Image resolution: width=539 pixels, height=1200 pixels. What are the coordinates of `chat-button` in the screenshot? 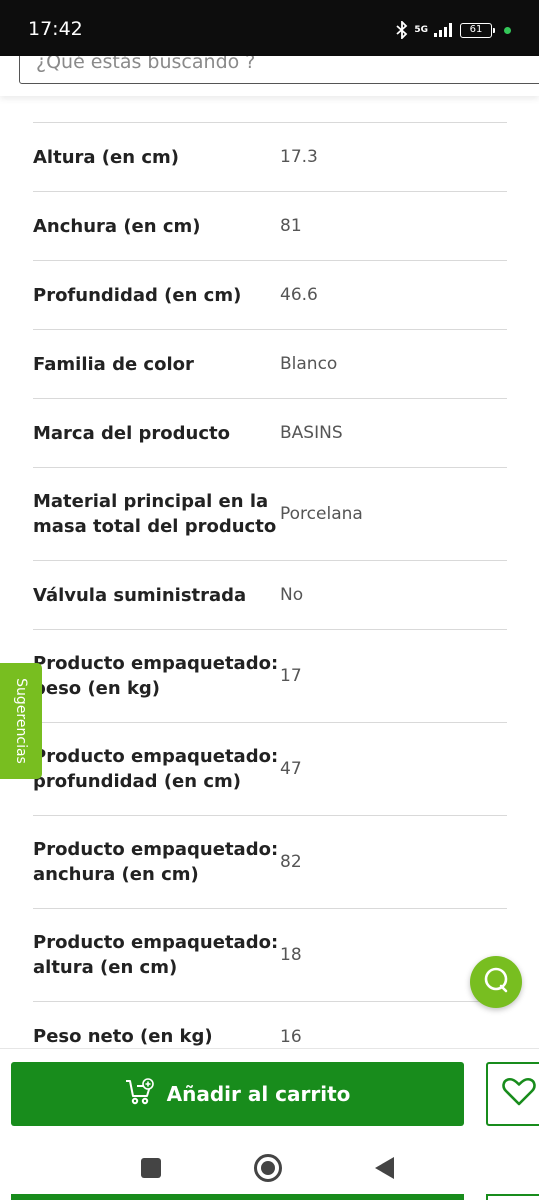 It's located at (496, 982).